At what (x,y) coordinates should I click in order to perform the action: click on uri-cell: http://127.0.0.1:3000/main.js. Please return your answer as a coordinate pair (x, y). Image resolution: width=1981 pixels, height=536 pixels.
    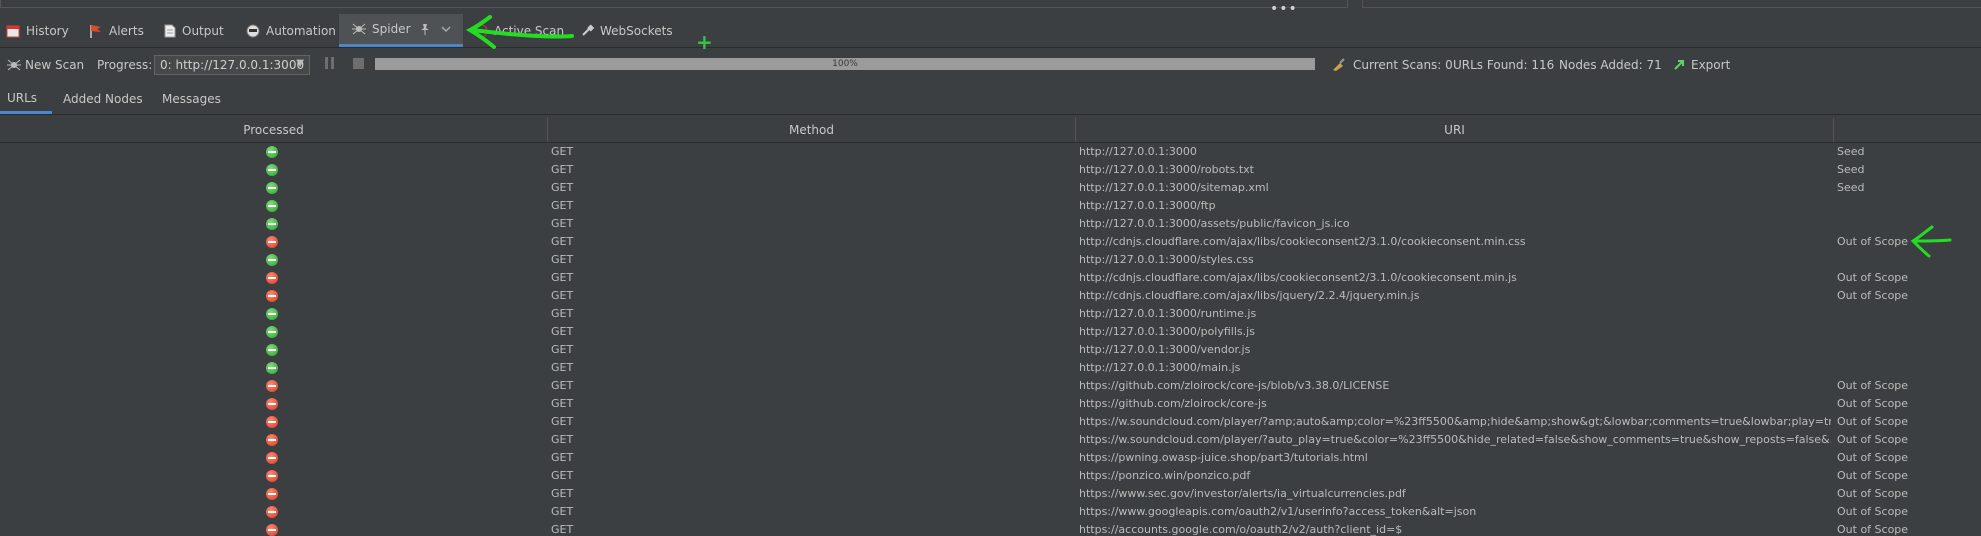
    Looking at the image, I should click on (1160, 367).